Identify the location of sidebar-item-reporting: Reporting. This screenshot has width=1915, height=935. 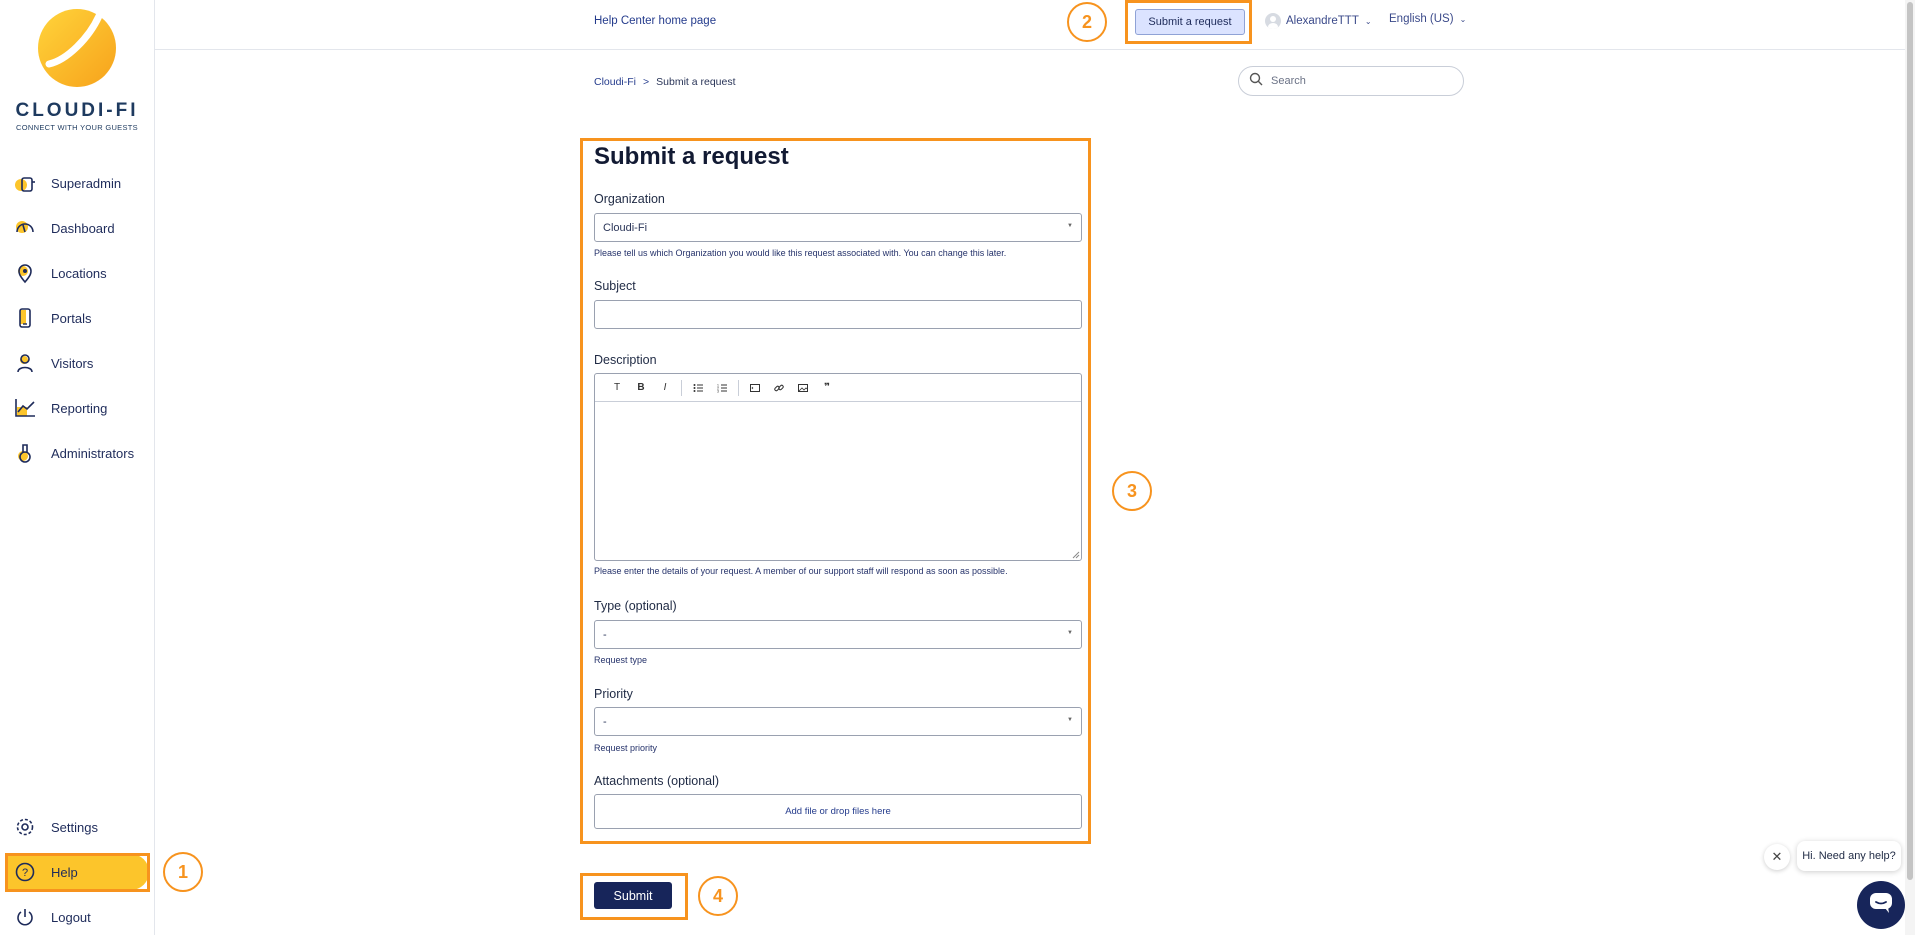
(77, 408).